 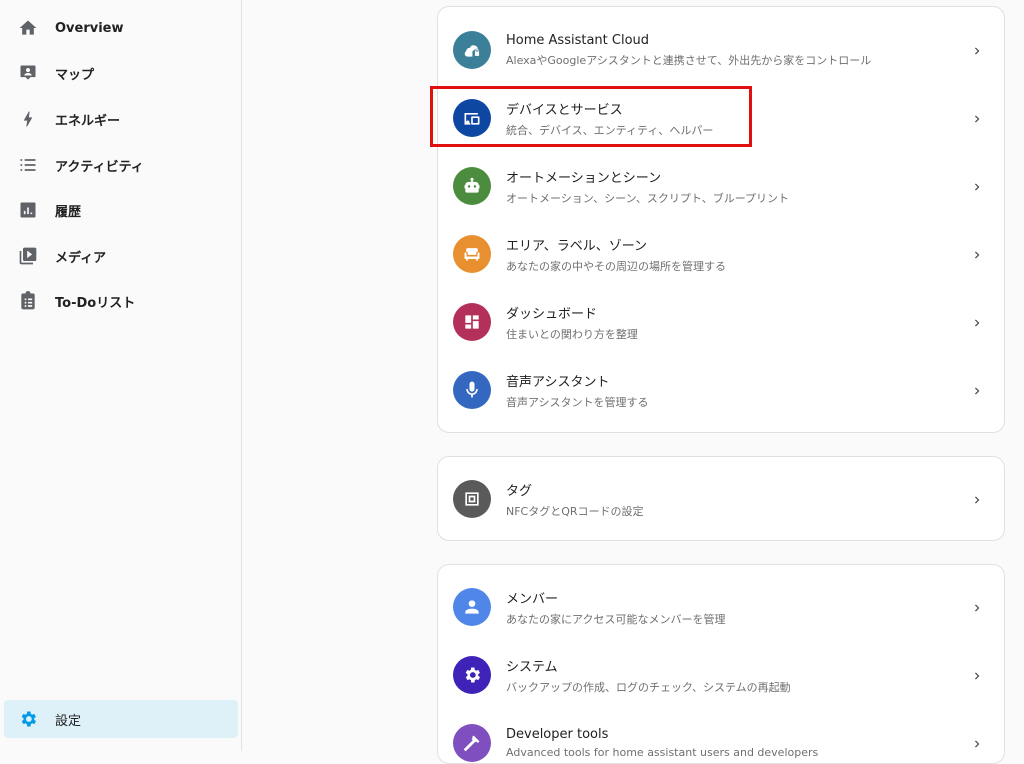 What do you see at coordinates (552, 314) in the screenshot?
I see `menu-item-title: ダッシュボード` at bounding box center [552, 314].